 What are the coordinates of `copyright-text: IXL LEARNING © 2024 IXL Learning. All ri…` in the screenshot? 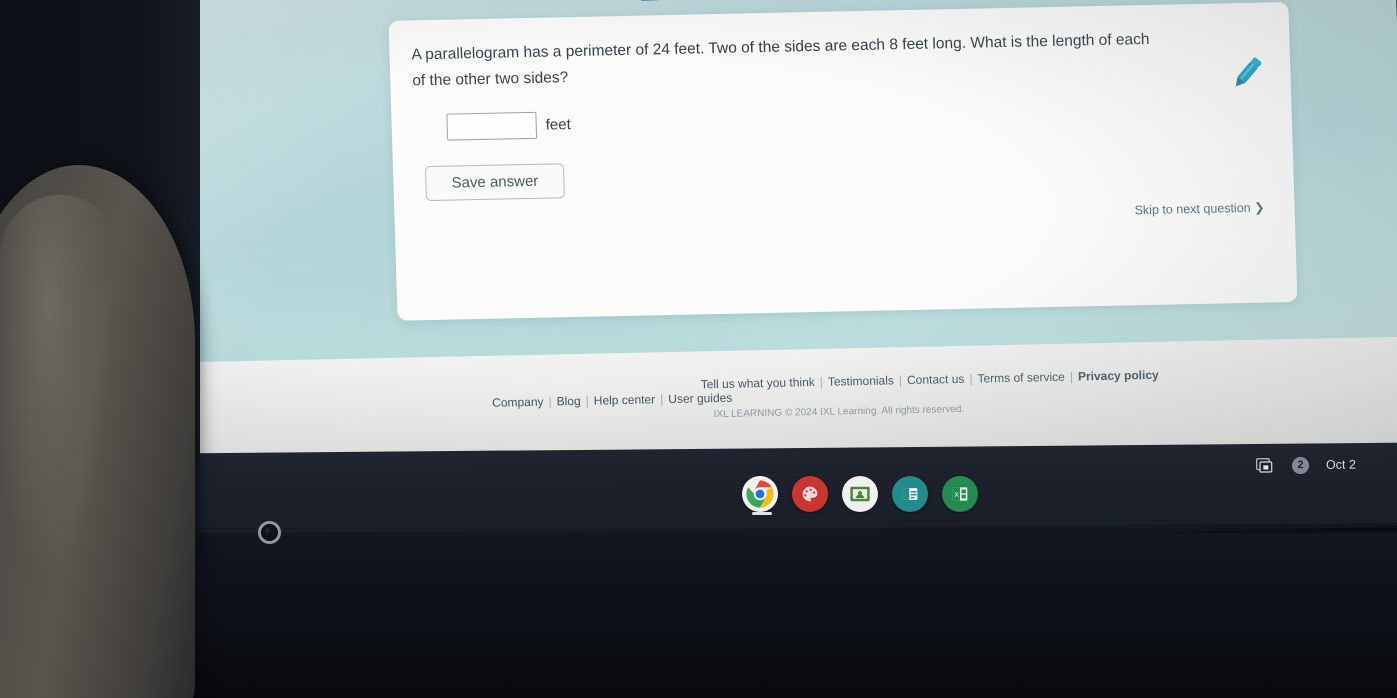 It's located at (839, 412).